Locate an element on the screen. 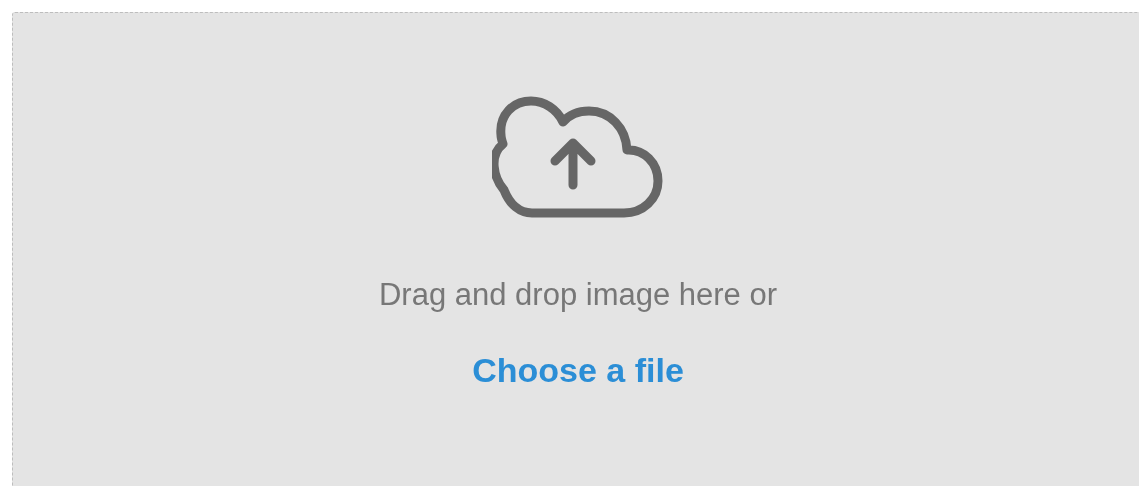 This screenshot has width=1139, height=486. drop-prompt: Drag and drop image here or is located at coordinates (578, 295).